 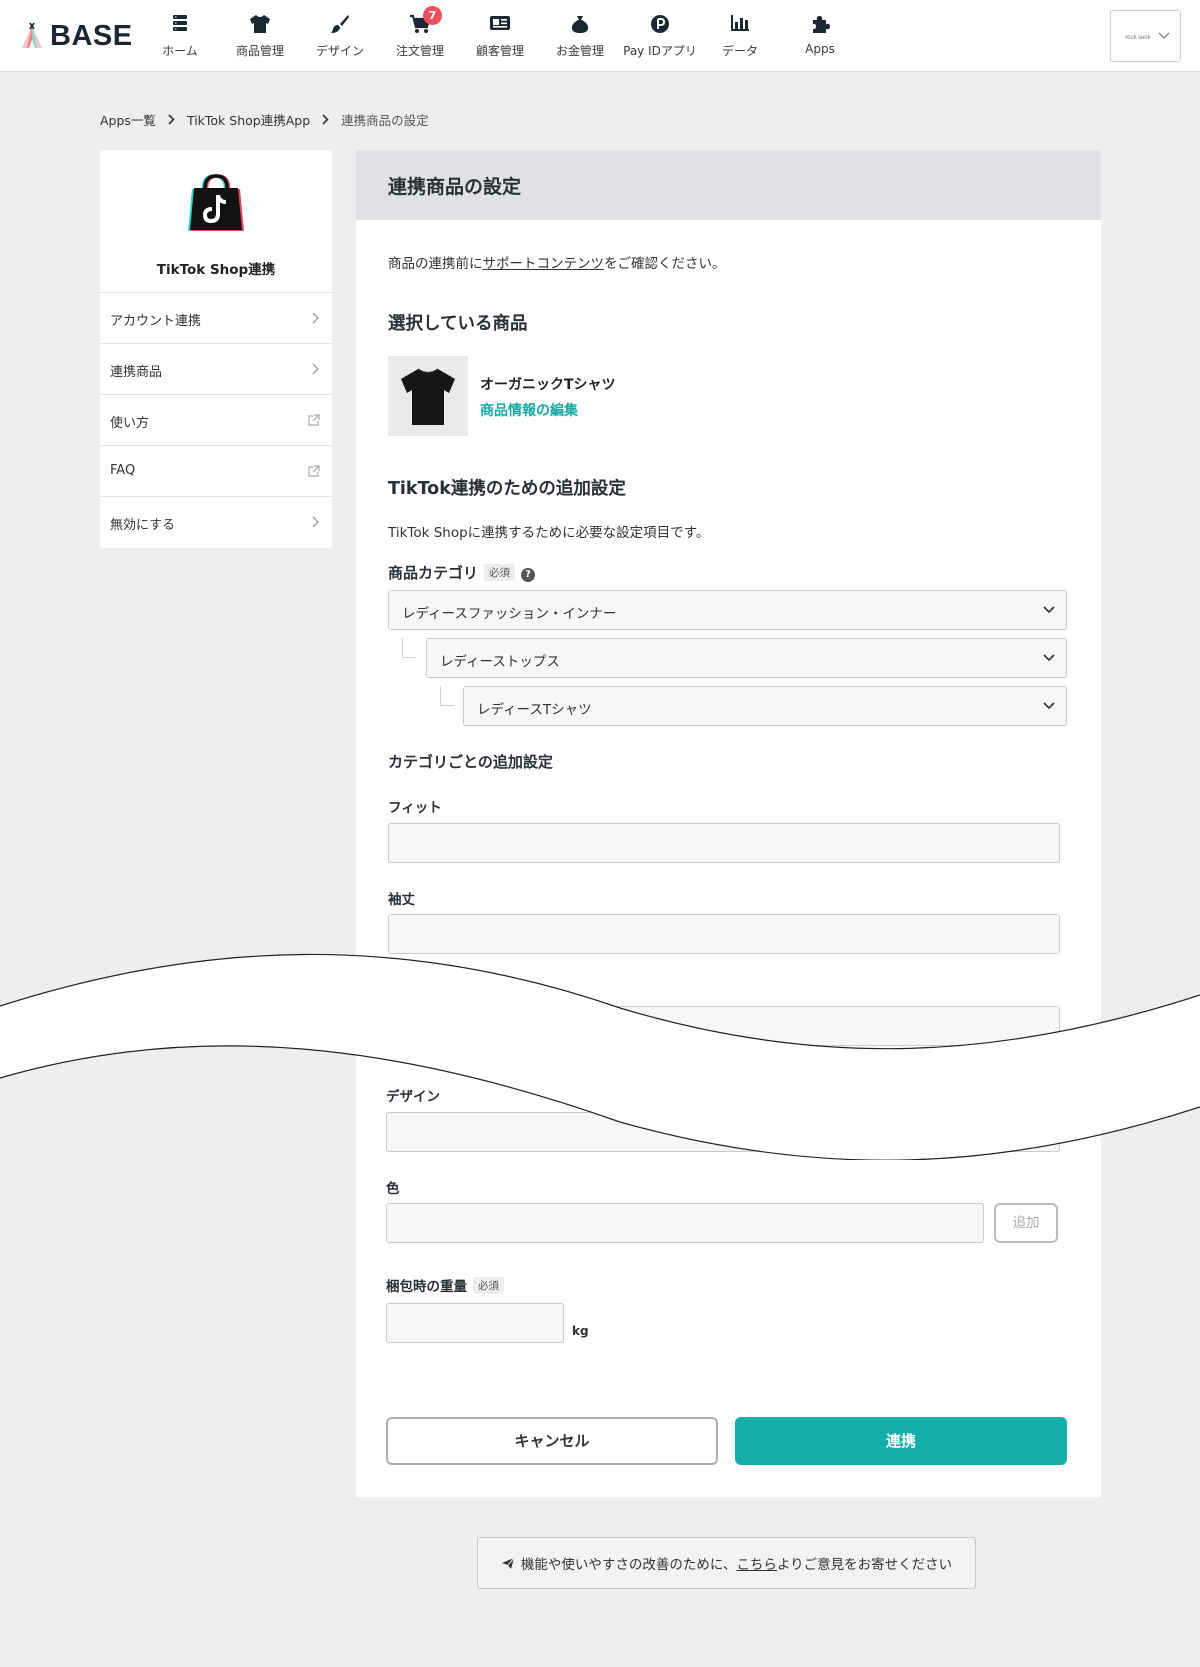 I want to click on feedback-banner: 機能や使いやすさの改善のために、 こちら よりご意見をお寄せください, so click(x=726, y=1563).